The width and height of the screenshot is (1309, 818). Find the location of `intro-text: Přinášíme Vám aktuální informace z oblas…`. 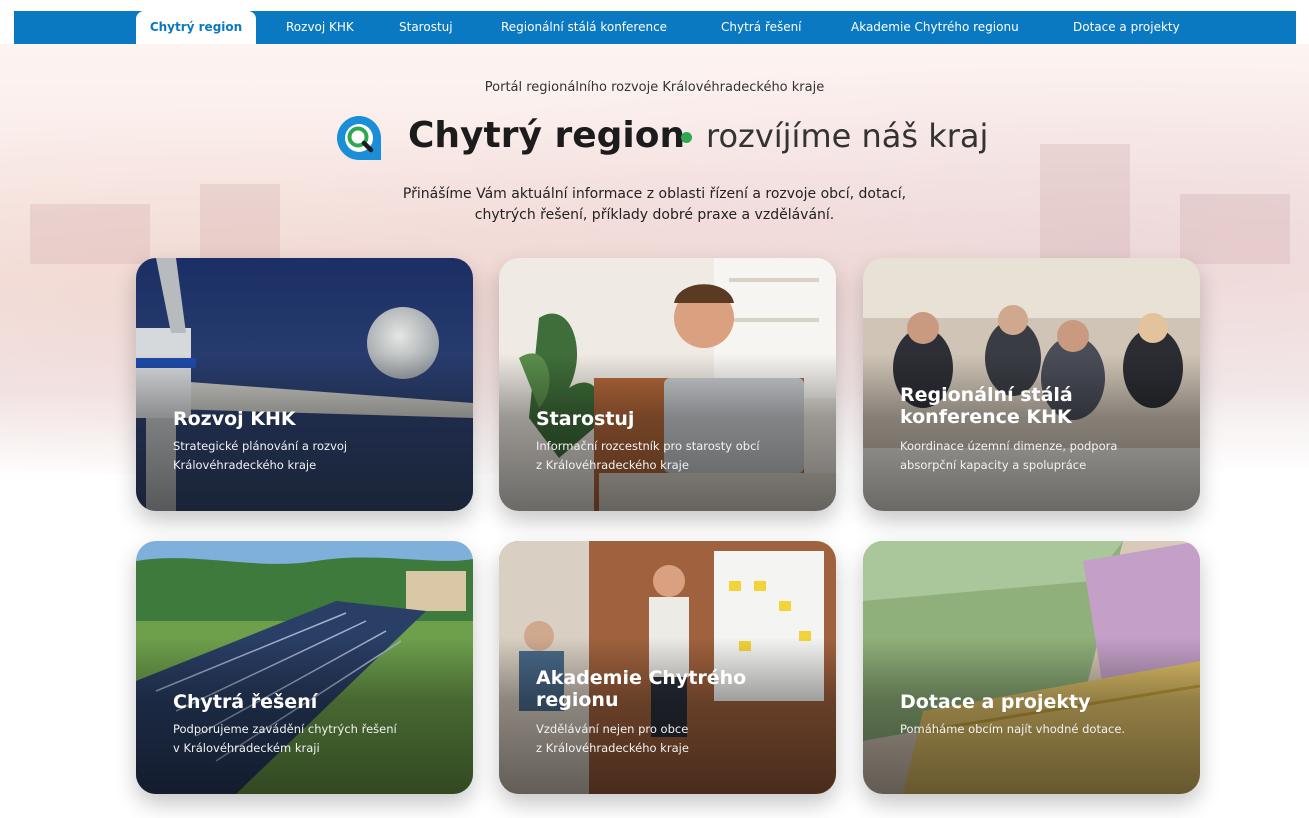

intro-text: Přinášíme Vám aktuální informace z oblas… is located at coordinates (654, 205).